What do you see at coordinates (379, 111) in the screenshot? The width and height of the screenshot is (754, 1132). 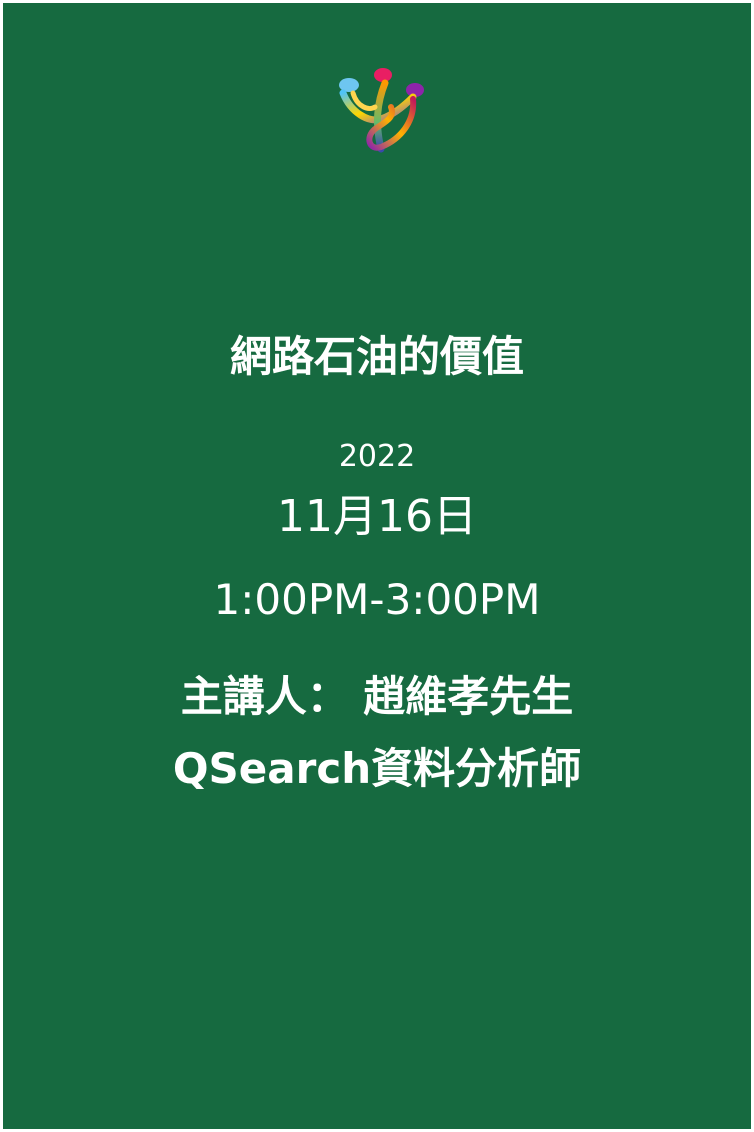 I see `colorful-people-logo-icon` at bounding box center [379, 111].